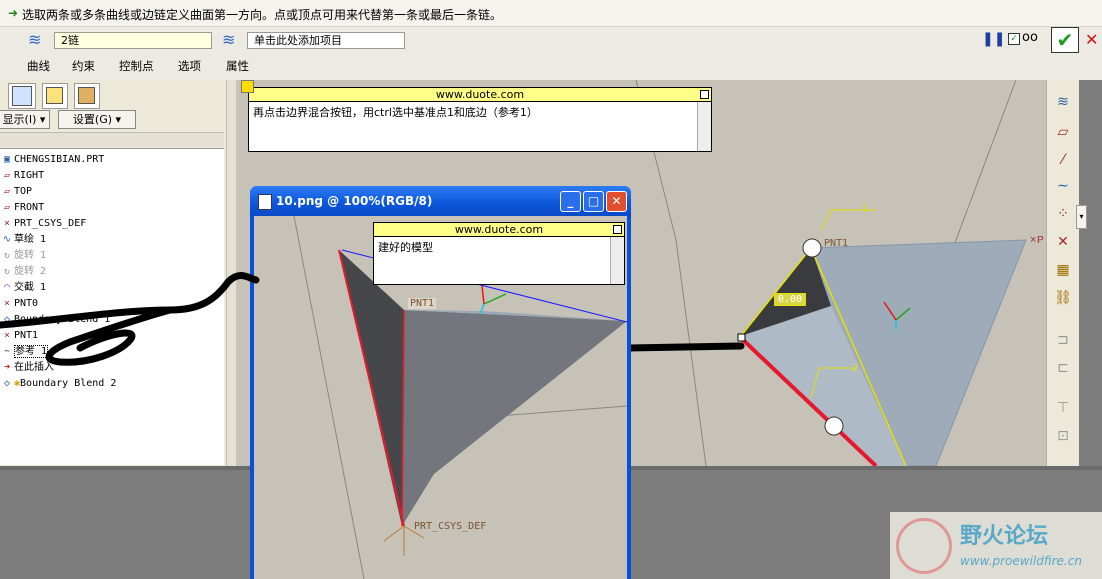 The width and height of the screenshot is (1102, 579). Describe the element at coordinates (1063, 102) in the screenshot. I see `sketch-tool-icon: ≋` at that location.